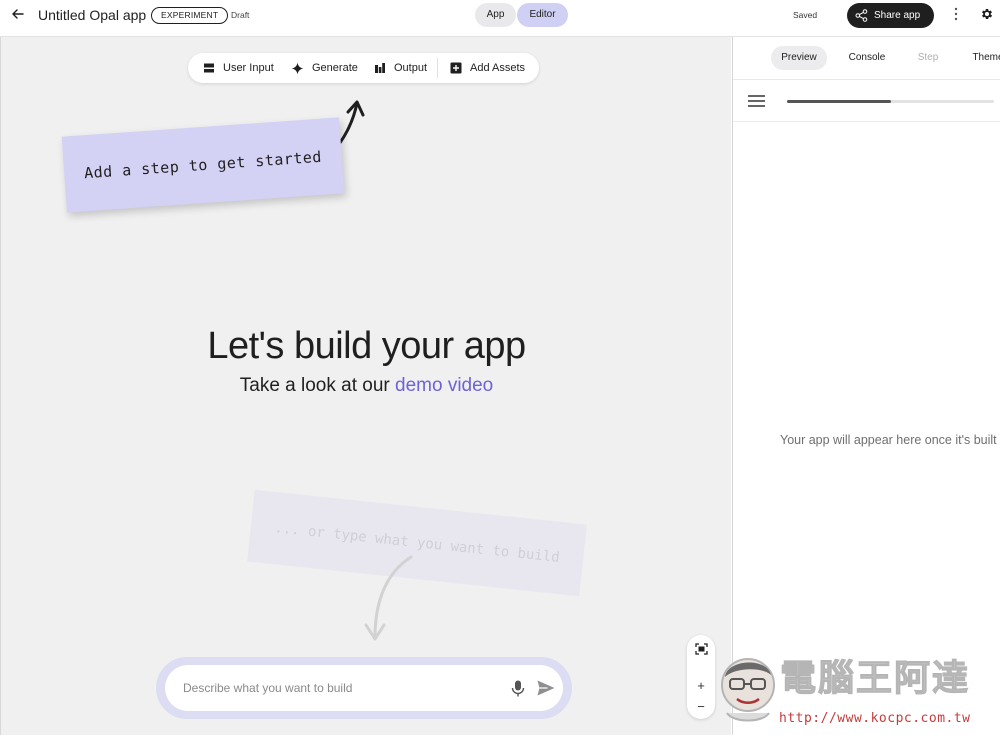  What do you see at coordinates (456, 68) in the screenshot?
I see `add-box-icon` at bounding box center [456, 68].